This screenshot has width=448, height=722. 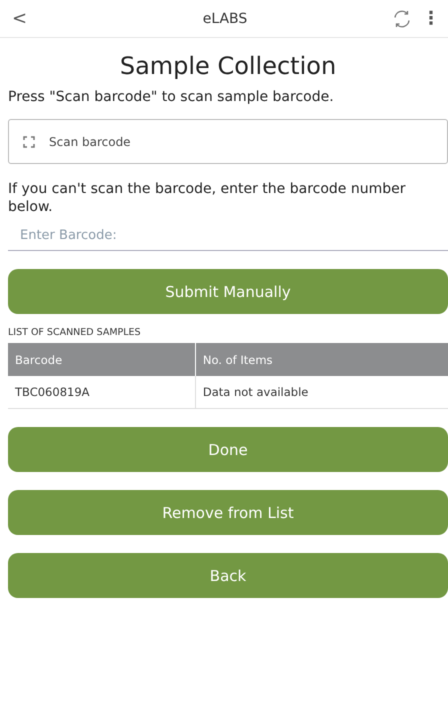 What do you see at coordinates (225, 18) in the screenshot?
I see `app-title: eLABS` at bounding box center [225, 18].